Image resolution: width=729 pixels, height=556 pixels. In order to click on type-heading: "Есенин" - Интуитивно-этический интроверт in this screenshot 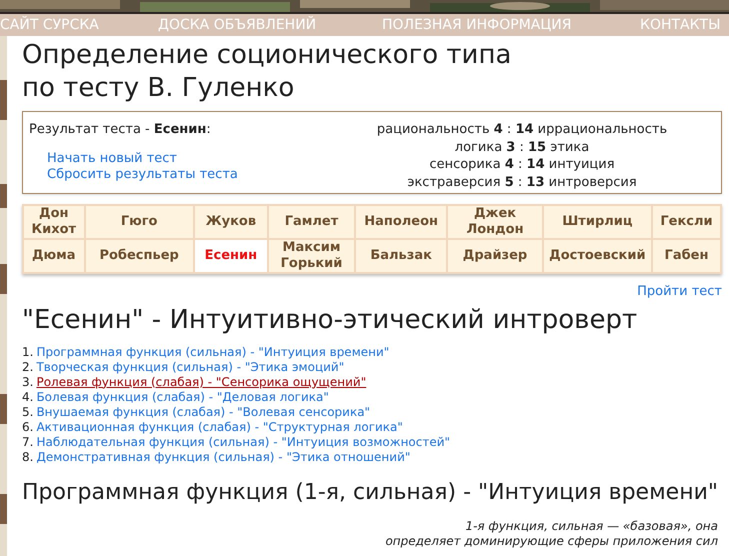, I will do `click(330, 320)`.